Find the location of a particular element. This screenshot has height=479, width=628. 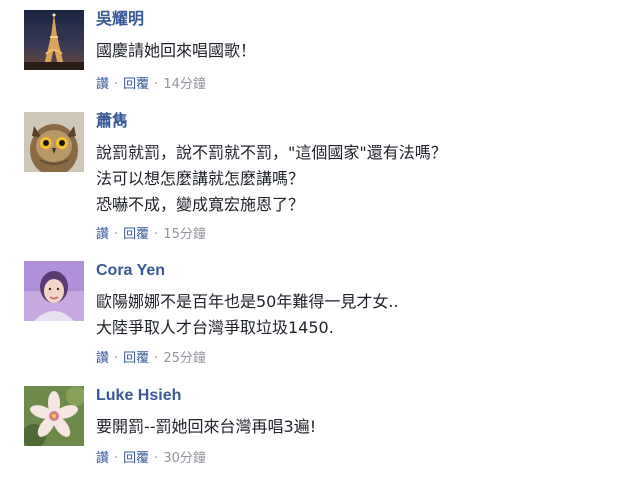

comment-line: 大陸爭取人才台灣爭取垃圾1450. is located at coordinates (215, 327).